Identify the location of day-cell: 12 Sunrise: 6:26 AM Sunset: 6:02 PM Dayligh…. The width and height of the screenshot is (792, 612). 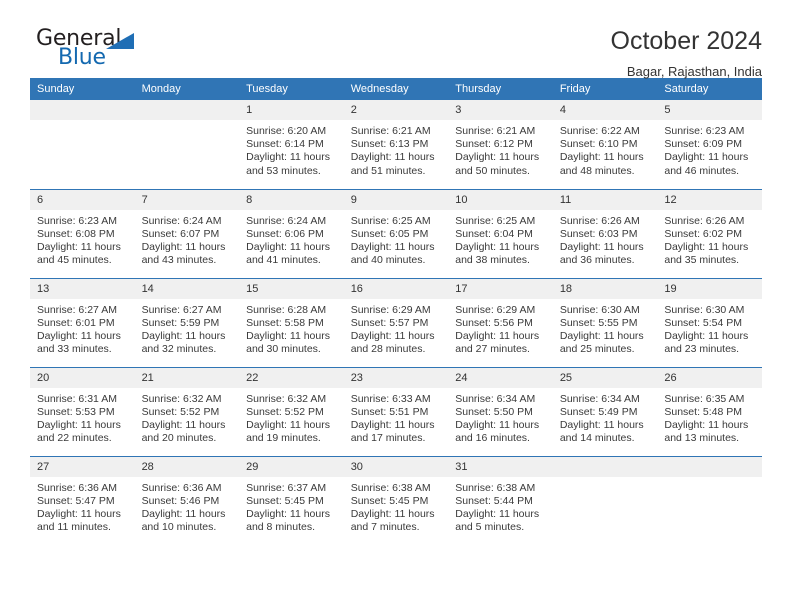
(709, 233).